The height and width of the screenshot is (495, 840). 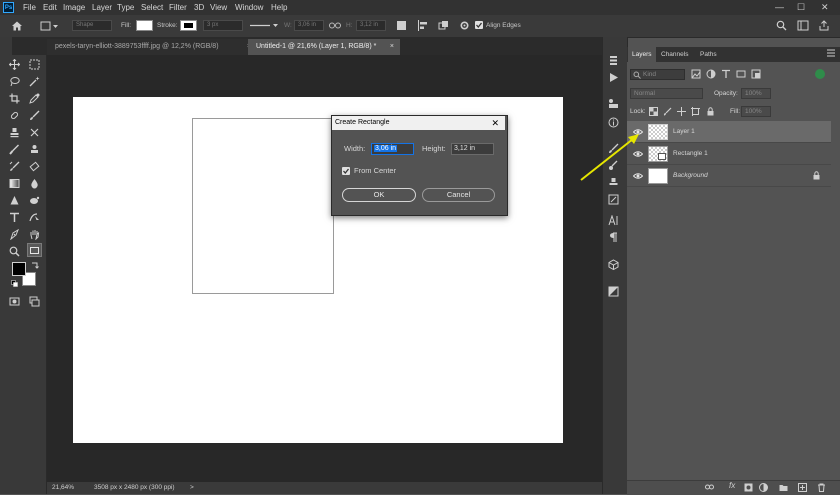 What do you see at coordinates (653, 111) in the screenshot?
I see `lock-transparent-icon` at bounding box center [653, 111].